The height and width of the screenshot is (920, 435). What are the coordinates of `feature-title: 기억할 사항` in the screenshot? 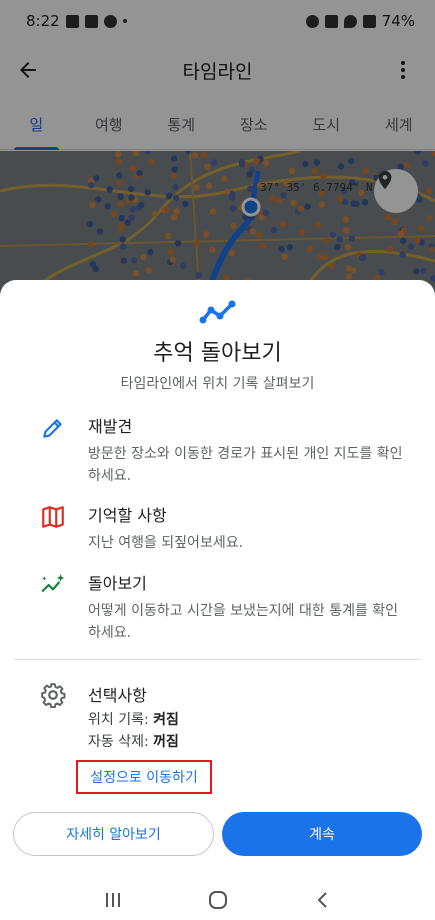 It's located at (127, 515).